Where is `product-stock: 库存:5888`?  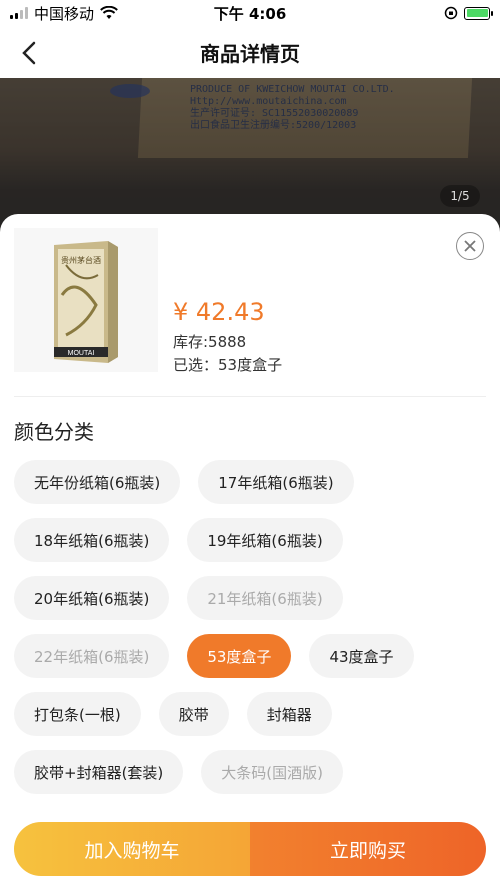 product-stock: 库存:5888 is located at coordinates (210, 342).